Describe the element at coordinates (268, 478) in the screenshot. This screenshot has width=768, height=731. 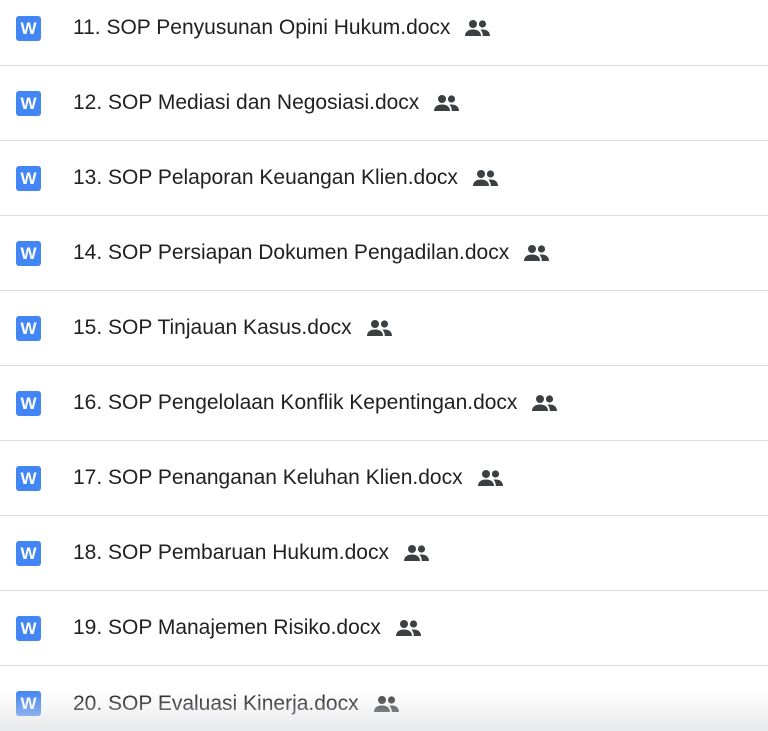
I see `file-name: 17. SOP Penanganan Keluhan Klien.docx` at that location.